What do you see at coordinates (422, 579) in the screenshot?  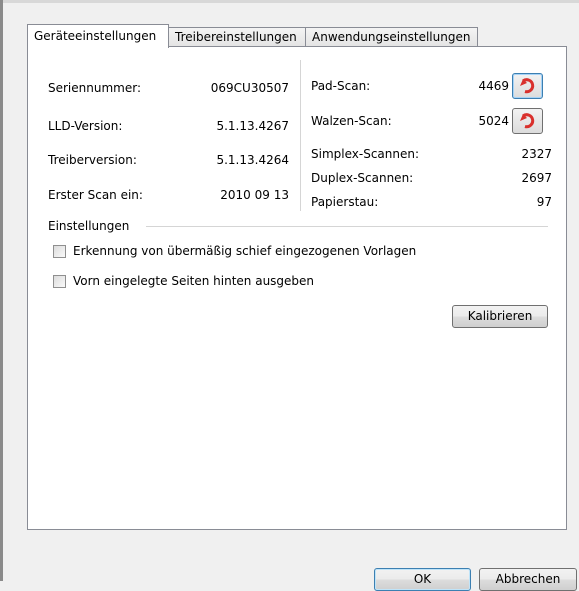 I see `ok-button: OK` at bounding box center [422, 579].